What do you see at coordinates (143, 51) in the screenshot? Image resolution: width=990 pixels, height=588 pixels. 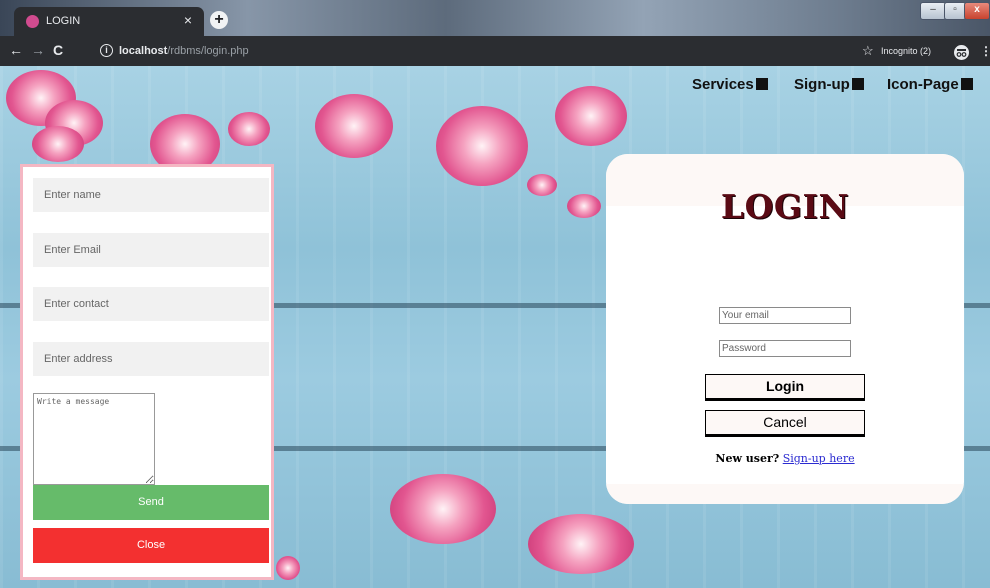 I see `url-host: localhost` at bounding box center [143, 51].